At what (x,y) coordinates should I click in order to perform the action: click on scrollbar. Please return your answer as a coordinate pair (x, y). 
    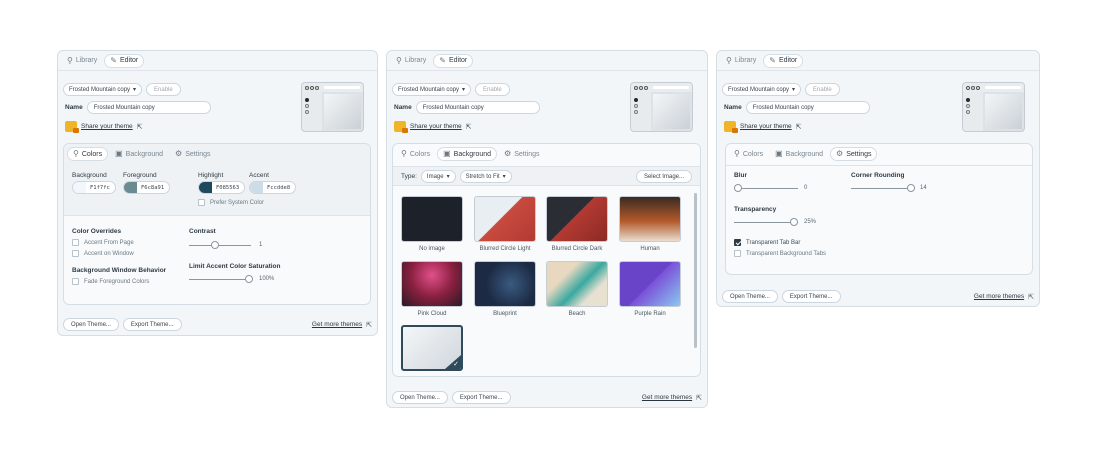
    Looking at the image, I should click on (695, 270).